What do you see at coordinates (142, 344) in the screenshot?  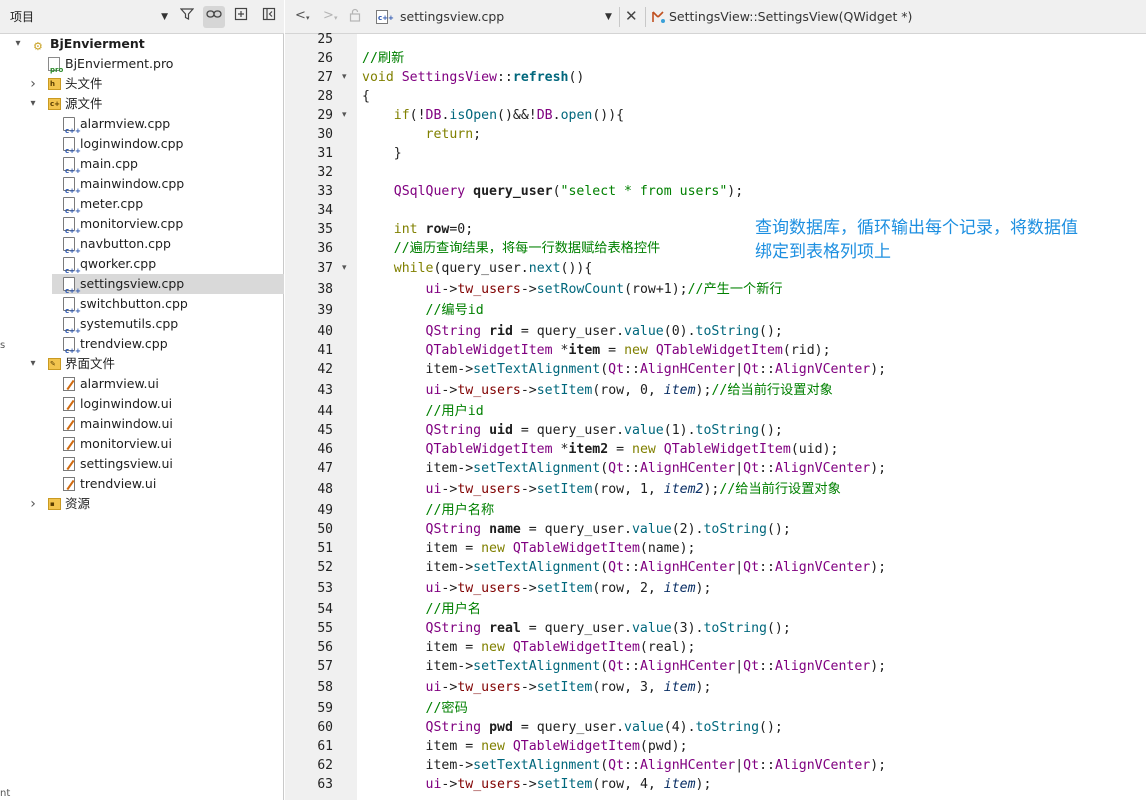 I see `tree-item: c++ trendview.cpp` at bounding box center [142, 344].